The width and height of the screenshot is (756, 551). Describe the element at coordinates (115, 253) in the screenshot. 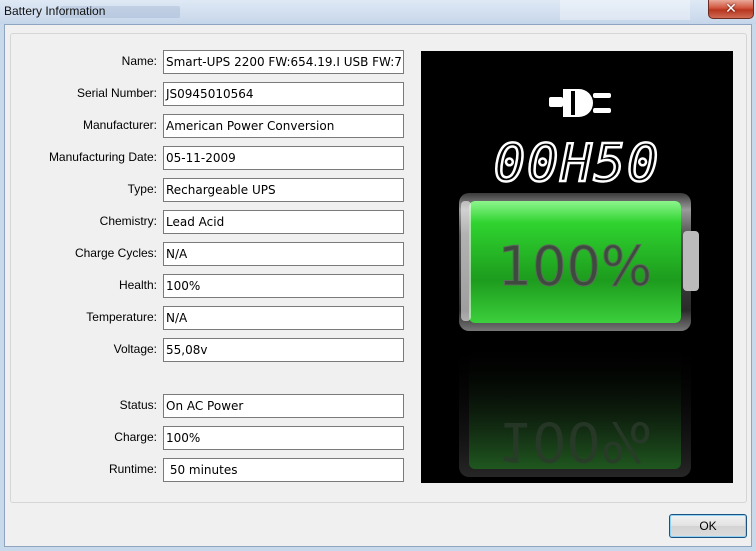

I see `field-label: Charge Cycles:` at that location.